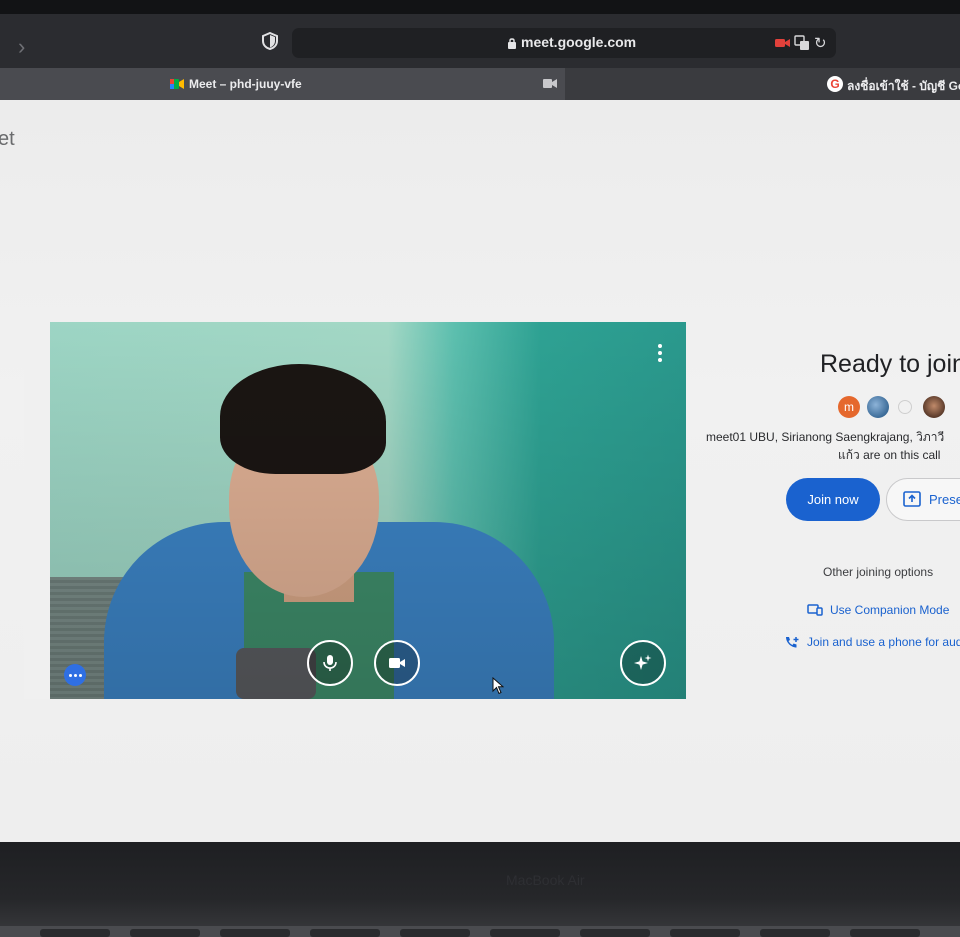 Image resolution: width=960 pixels, height=937 pixels. Describe the element at coordinates (512, 43) in the screenshot. I see `lock-icon` at that location.